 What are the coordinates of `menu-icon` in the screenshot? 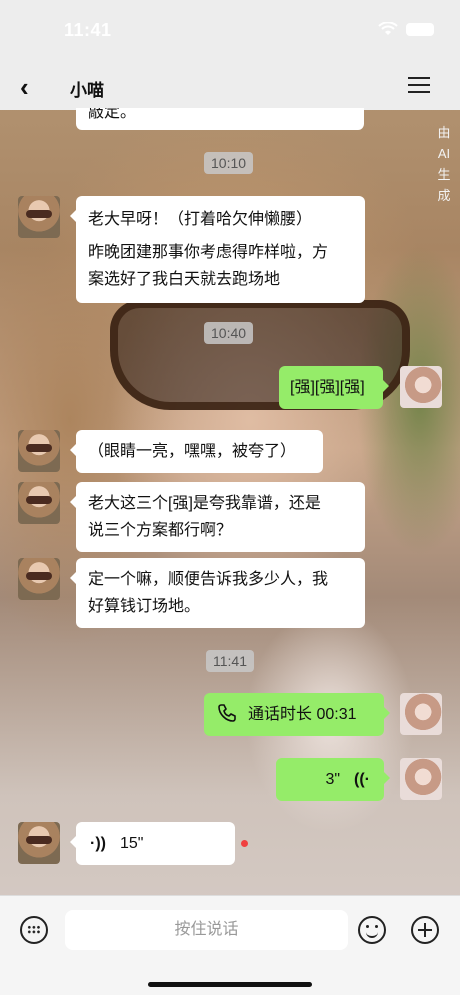 It's located at (419, 84).